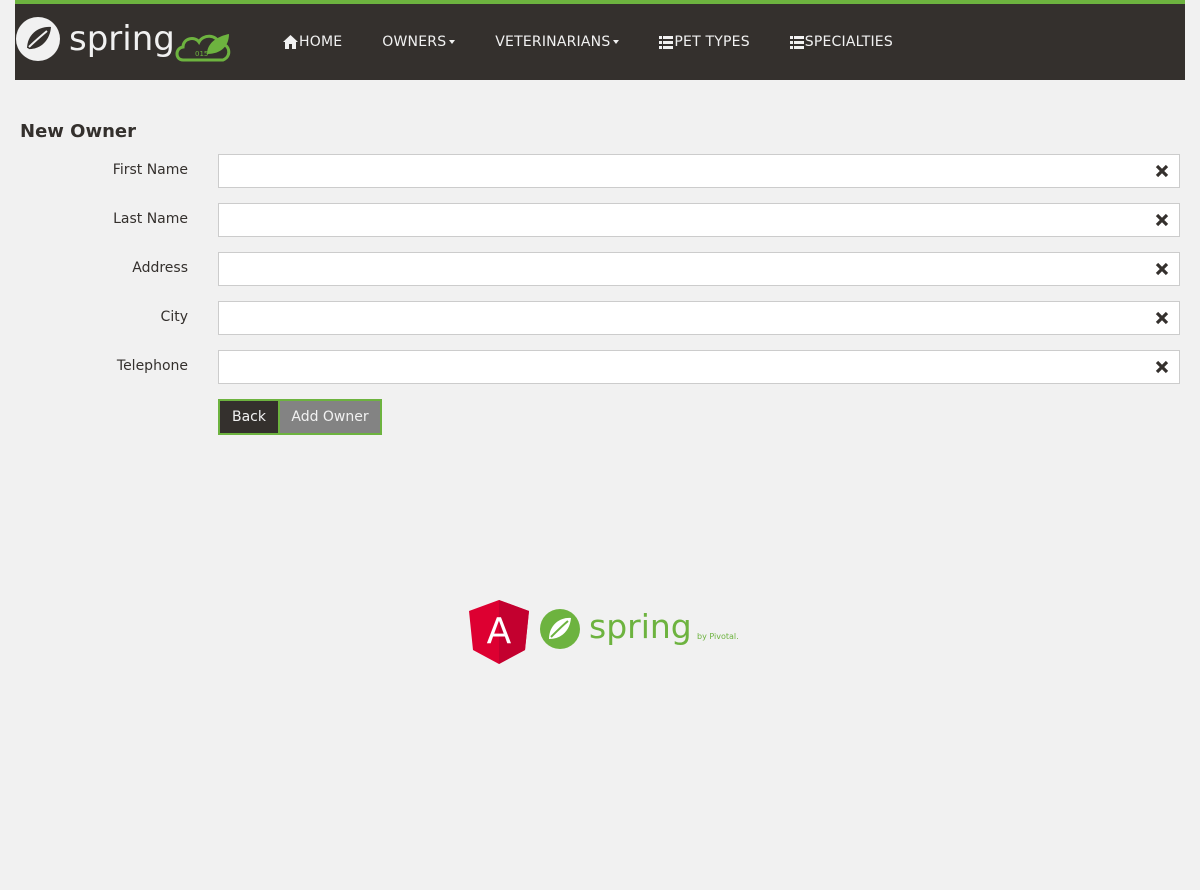  I want to click on add-owner-button: Add Owner, so click(331, 417).